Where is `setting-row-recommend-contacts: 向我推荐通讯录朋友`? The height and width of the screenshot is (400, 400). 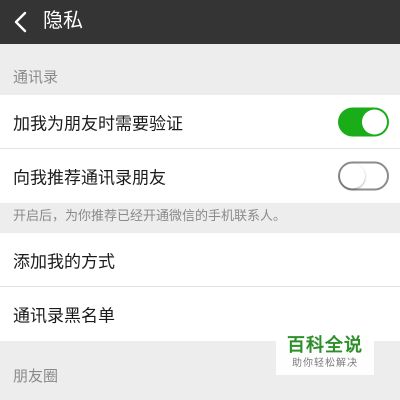 setting-row-recommend-contacts: 向我推荐通讯录朋友 is located at coordinates (200, 176).